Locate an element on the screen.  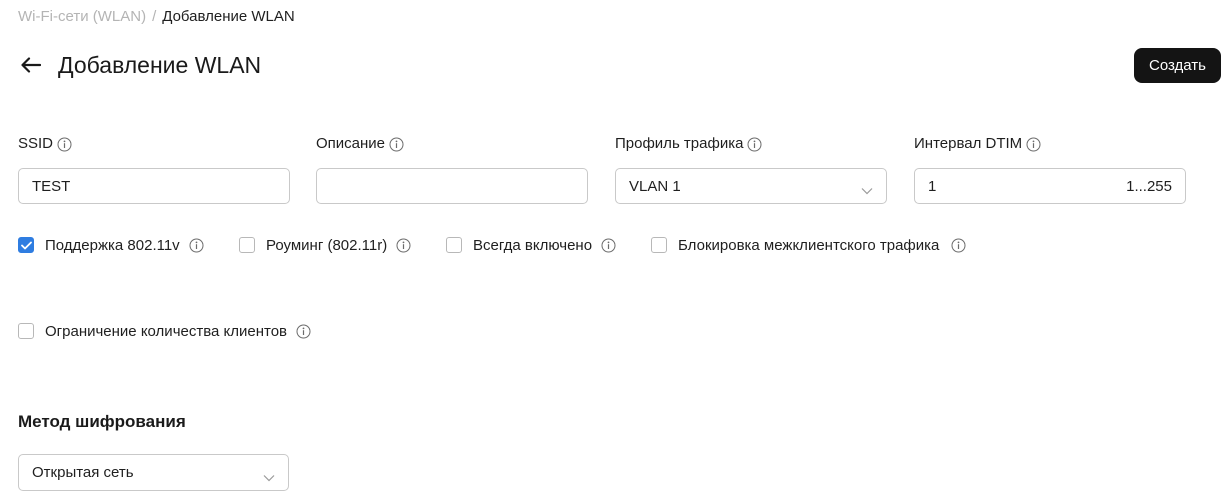
encryption-method-value: Открытая сеть is located at coordinates (83, 472).